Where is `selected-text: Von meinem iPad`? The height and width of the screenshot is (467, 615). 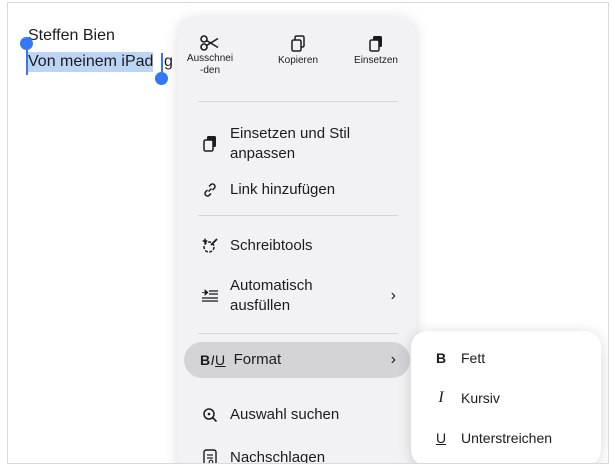
selected-text: Von meinem iPad is located at coordinates (91, 62).